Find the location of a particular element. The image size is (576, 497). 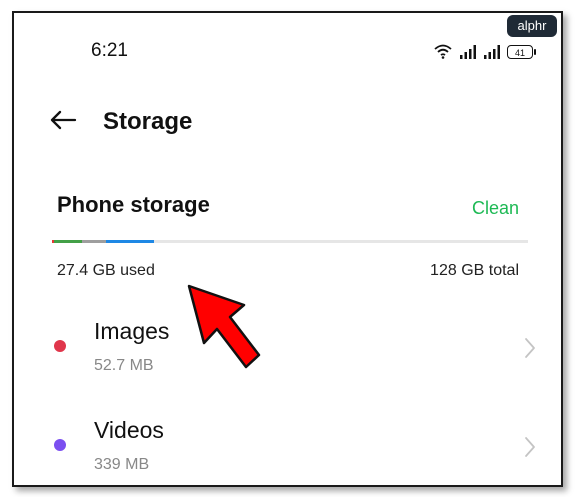

watermark-badge: alphr is located at coordinates (532, 26).